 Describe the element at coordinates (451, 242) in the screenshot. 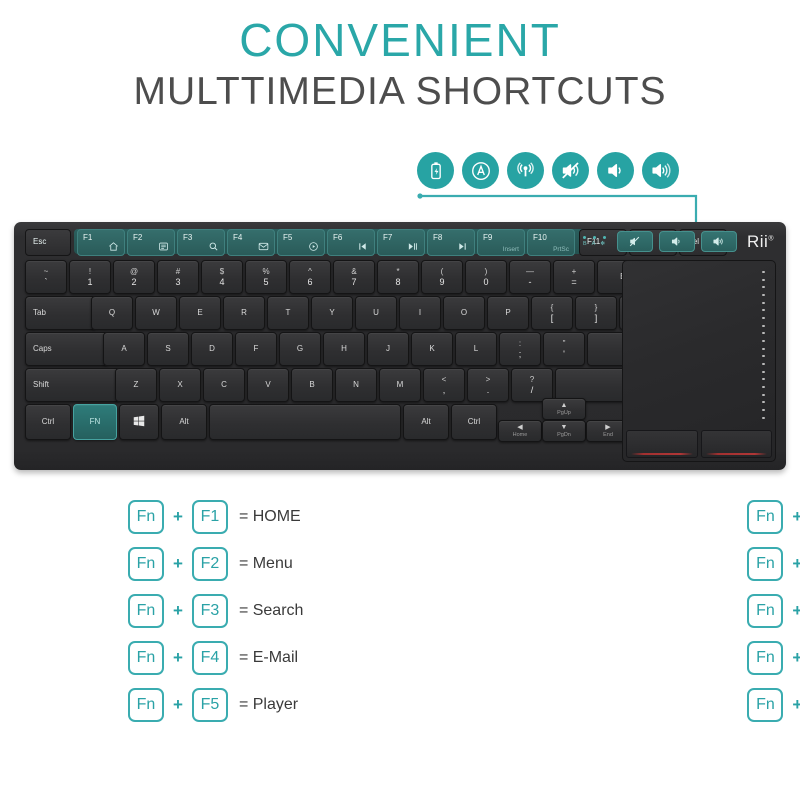

I see `key-f8: F8` at that location.